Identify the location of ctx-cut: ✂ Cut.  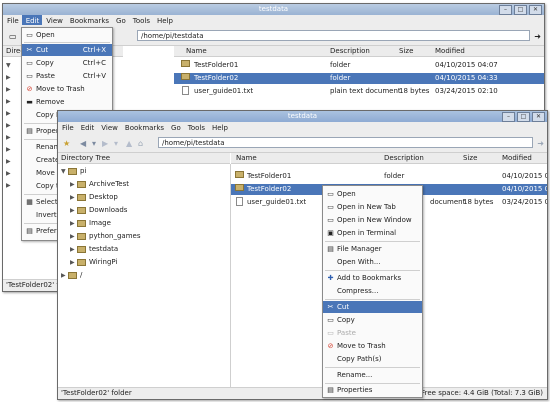
(372, 307).